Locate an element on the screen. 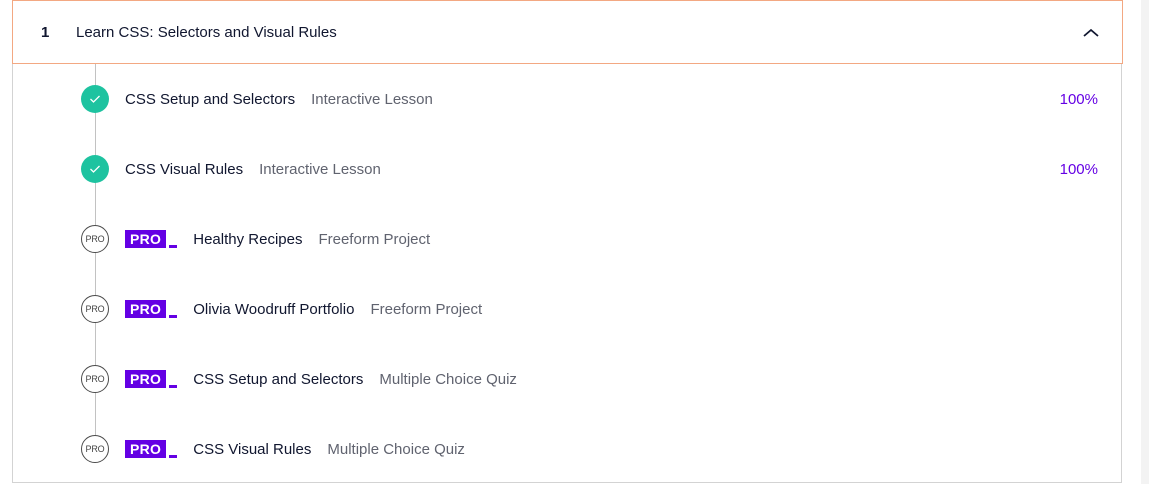 The image size is (1149, 484). module-title: Learn CSS: Selectors and Visual Rules is located at coordinates (206, 32).